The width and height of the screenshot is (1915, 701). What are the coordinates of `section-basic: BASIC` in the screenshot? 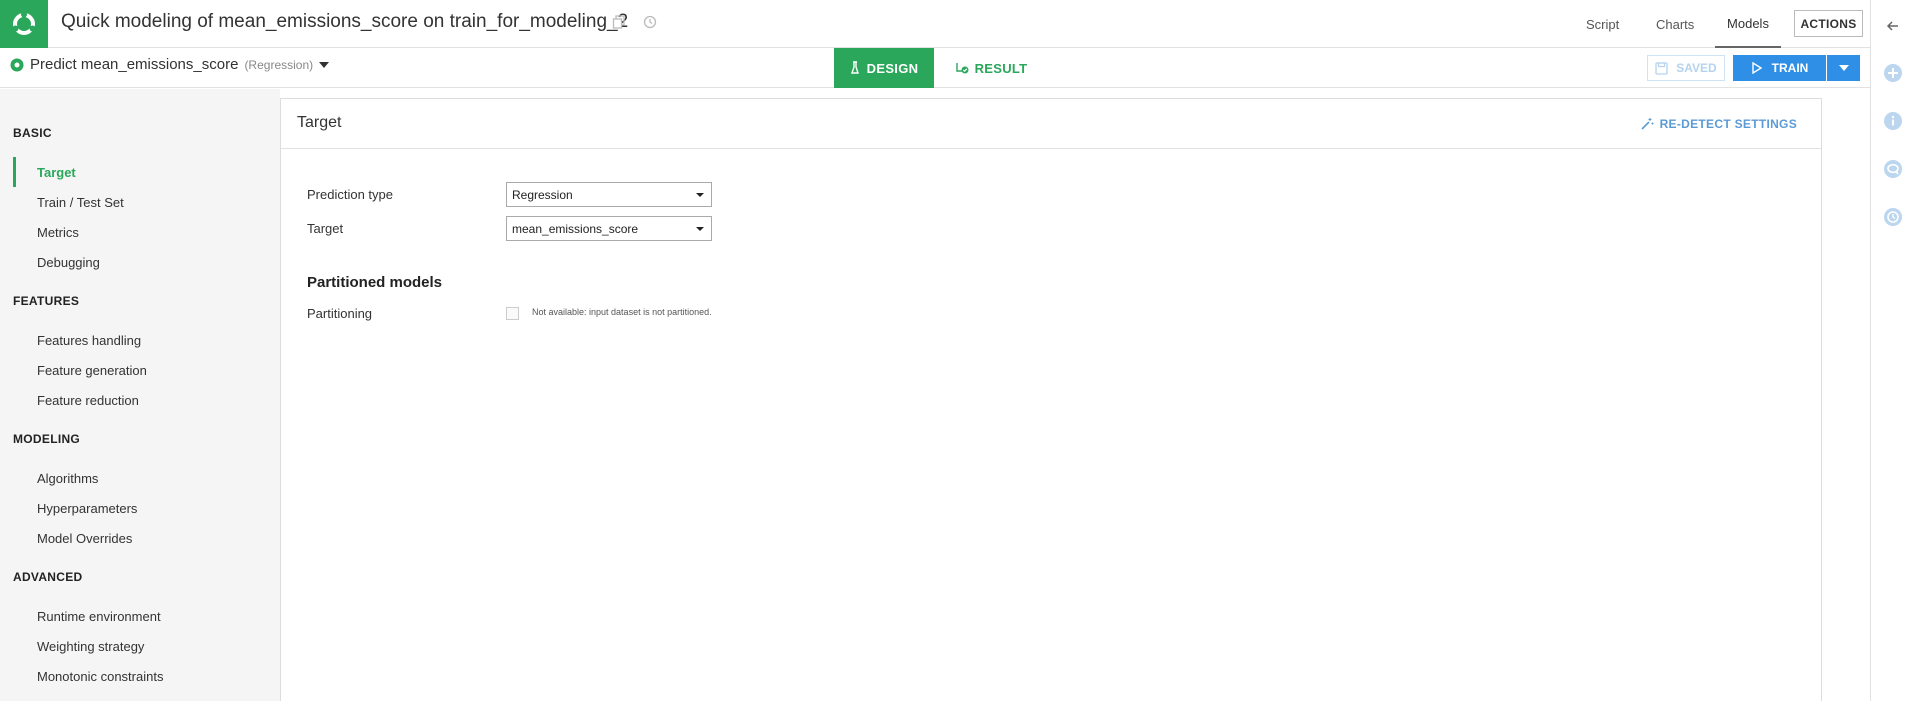 It's located at (32, 133).